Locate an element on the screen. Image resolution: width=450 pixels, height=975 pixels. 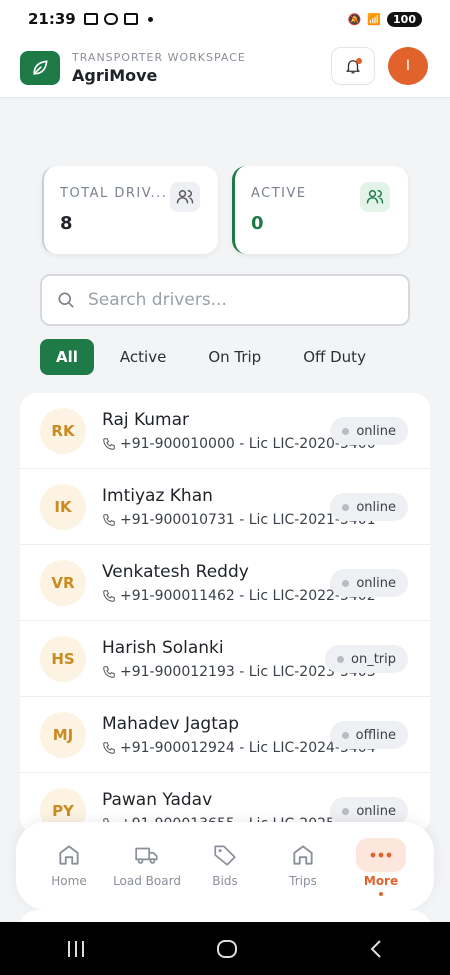
active-drivers-card: ACTIVE 0 is located at coordinates (320, 210).